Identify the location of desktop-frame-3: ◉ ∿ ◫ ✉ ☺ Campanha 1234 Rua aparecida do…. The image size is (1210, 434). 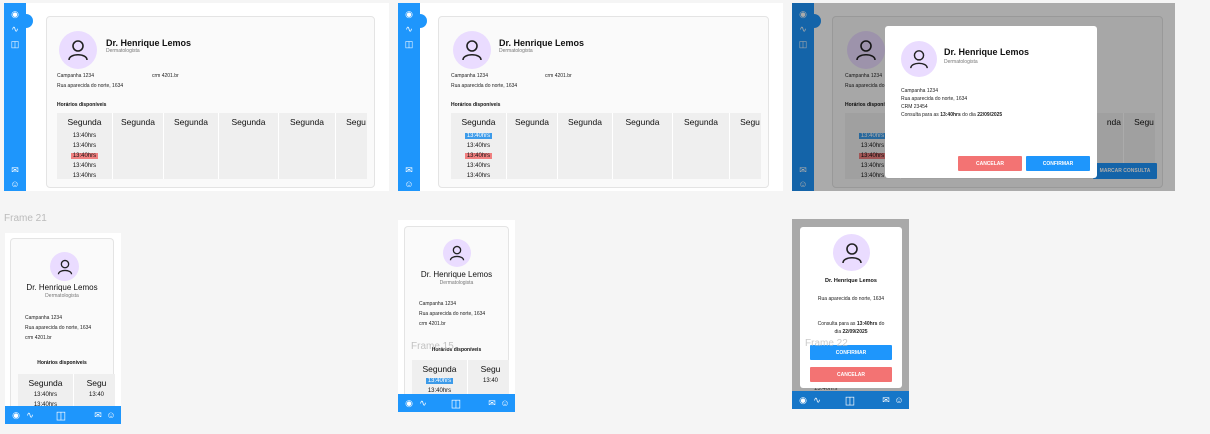
(983, 97).